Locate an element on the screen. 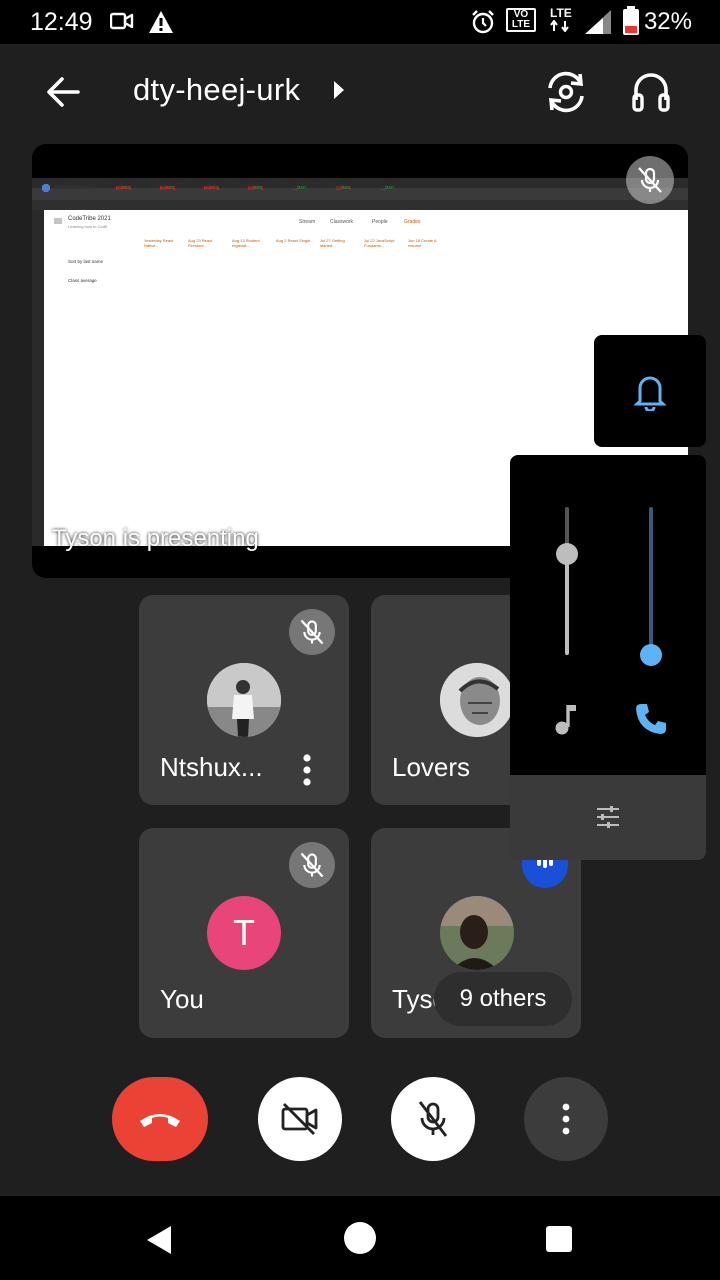  toggle-mic-button is located at coordinates (433, 1119).